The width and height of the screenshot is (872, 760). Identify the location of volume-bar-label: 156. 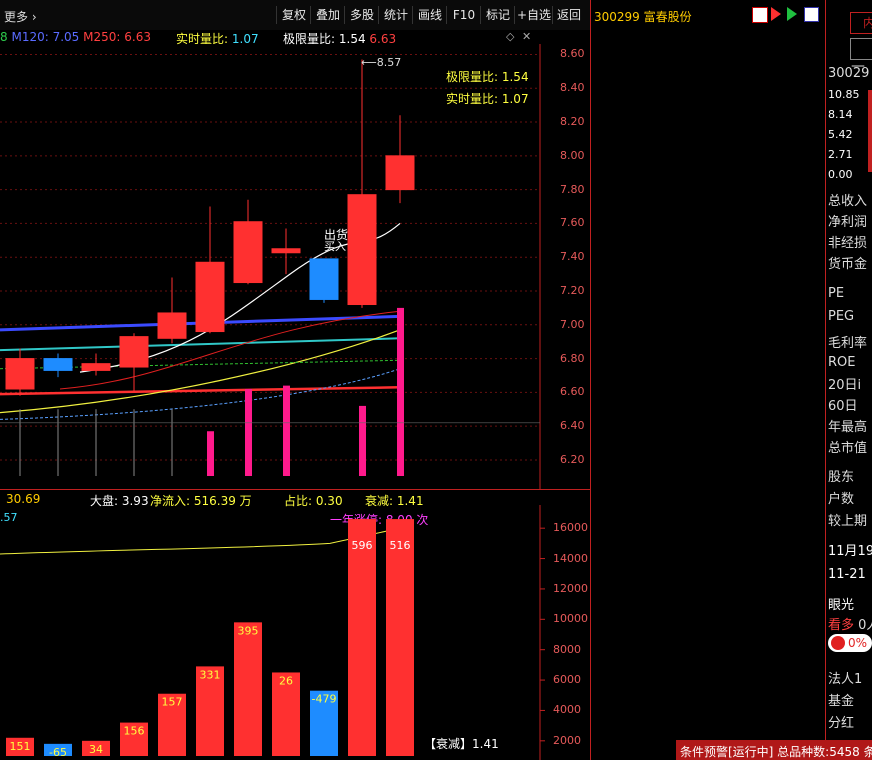
(134, 731).